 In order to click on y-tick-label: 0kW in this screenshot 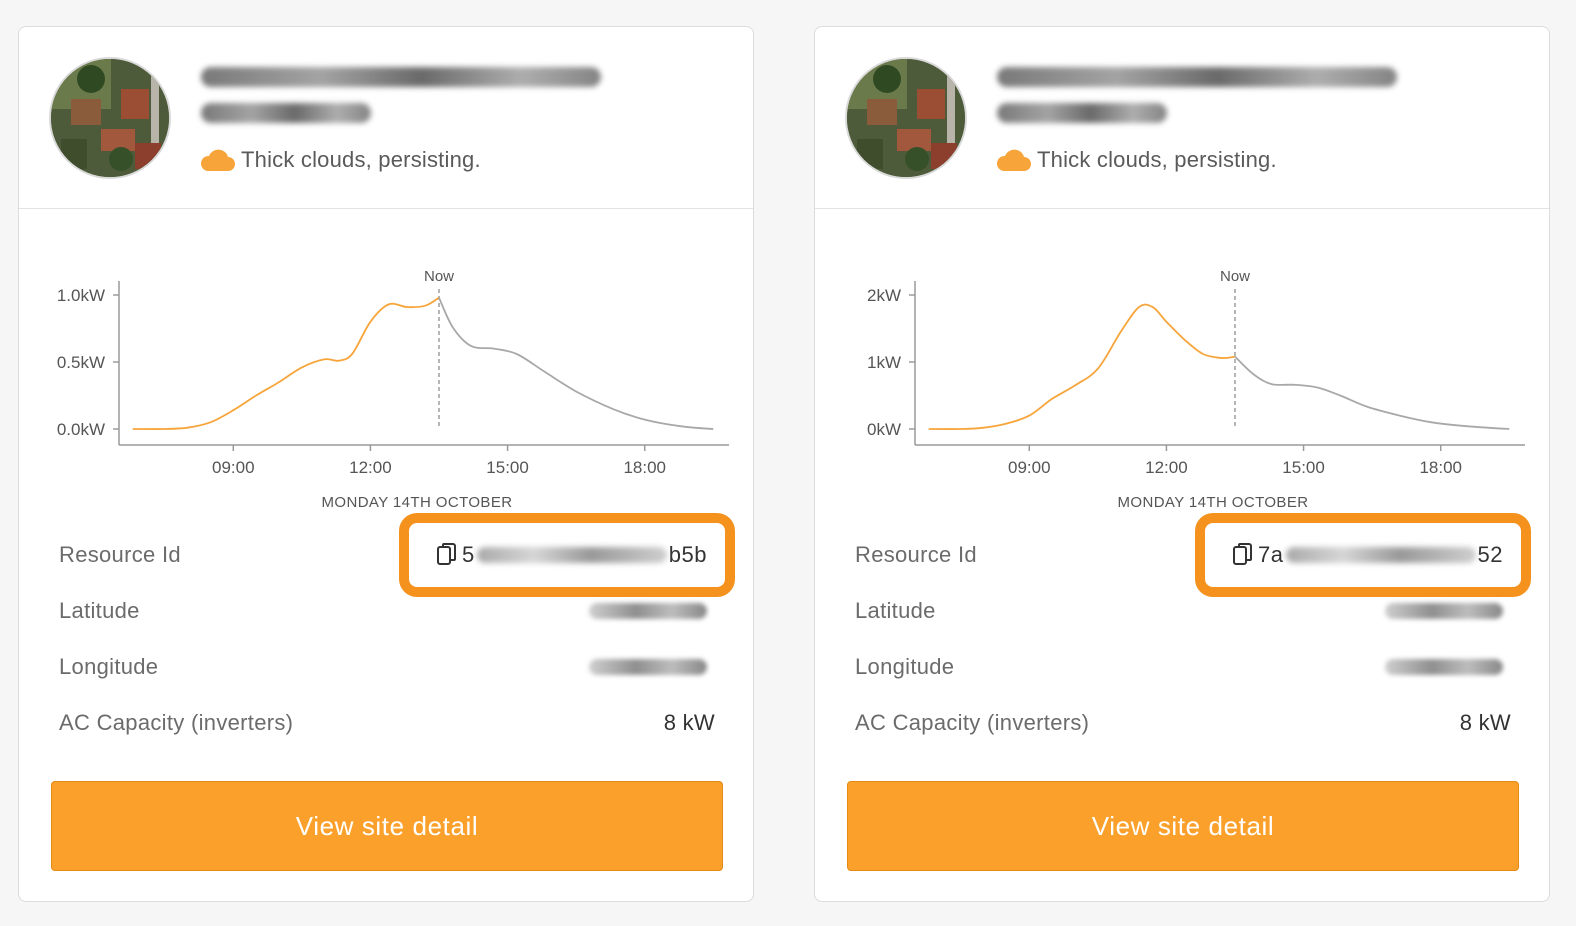, I will do `click(884, 429)`.